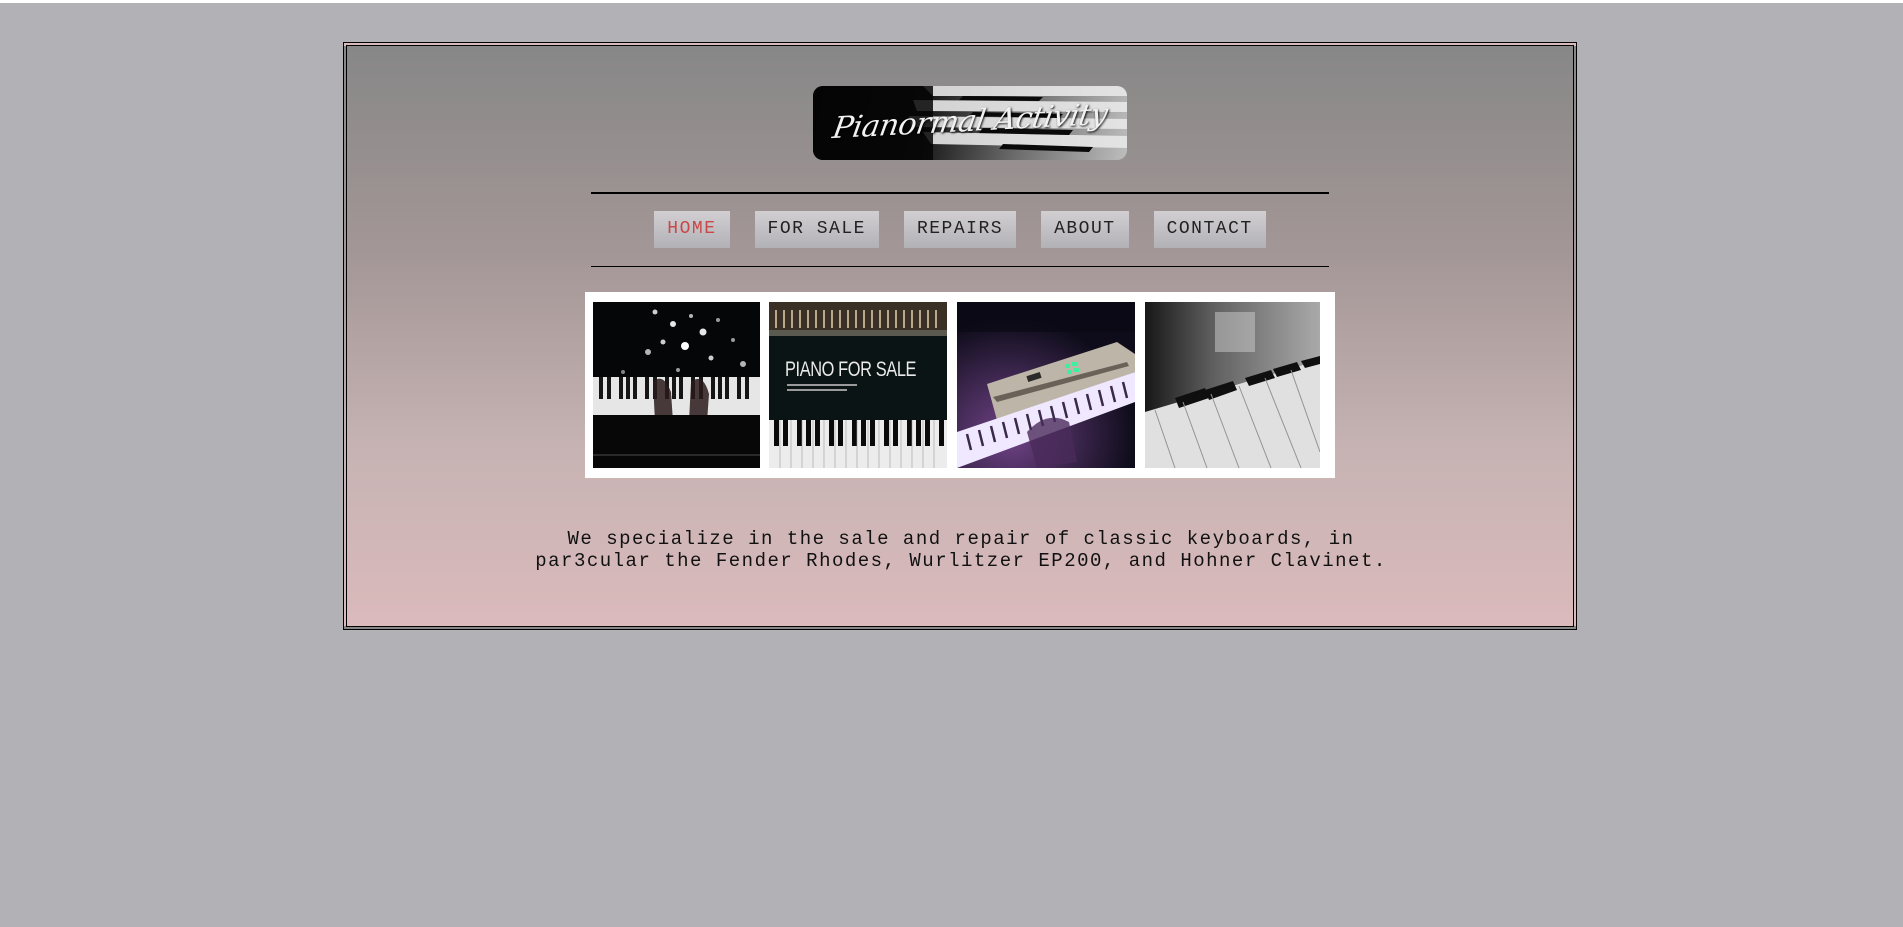 This screenshot has height=927, width=1903. What do you see at coordinates (960, 193) in the screenshot?
I see `nav-top-divider` at bounding box center [960, 193].